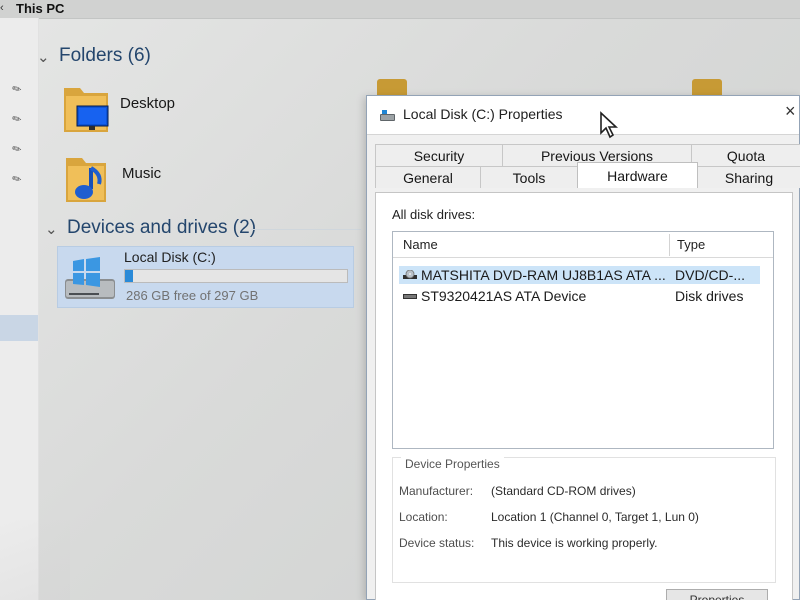 The width and height of the screenshot is (800, 600). What do you see at coordinates (436, 491) in the screenshot?
I see `manufacturer-label: Manufacturer:` at bounding box center [436, 491].